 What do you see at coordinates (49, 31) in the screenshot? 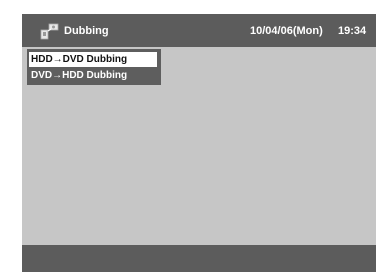
I see `dubbing-icon` at bounding box center [49, 31].